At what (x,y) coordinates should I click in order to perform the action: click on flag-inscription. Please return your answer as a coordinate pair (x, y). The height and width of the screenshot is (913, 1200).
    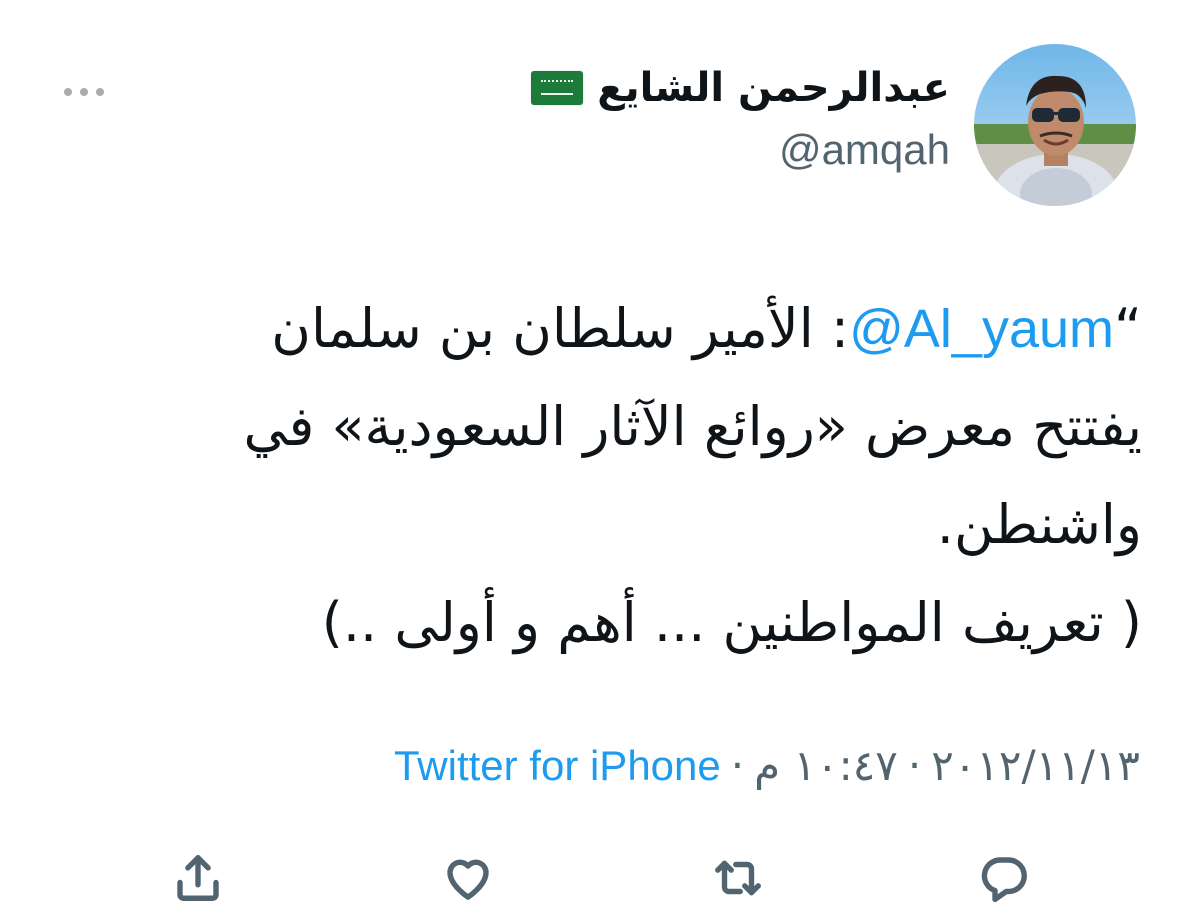
    Looking at the image, I should click on (557, 84).